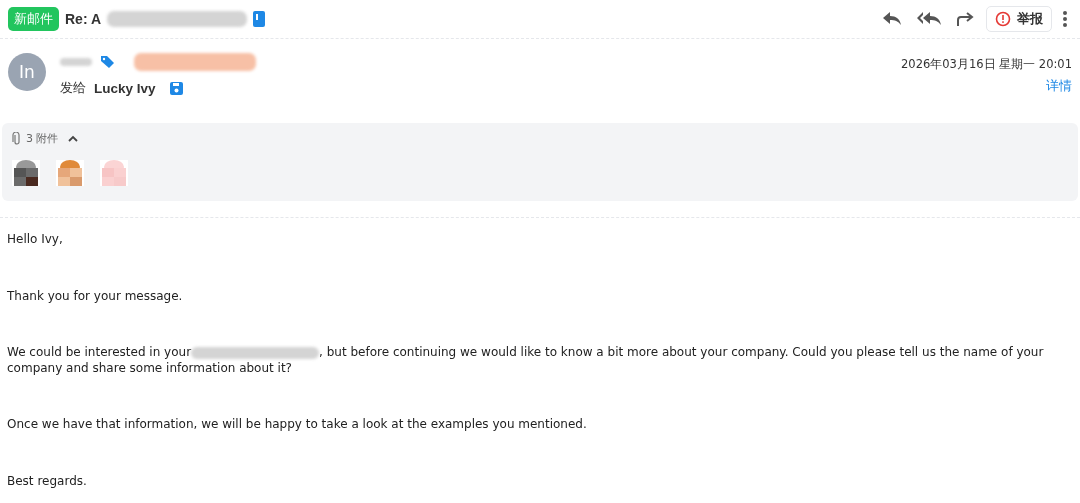 This screenshot has height=503, width=1080. What do you see at coordinates (95, 296) in the screenshot?
I see `body-paragraph: Thank you for your message.` at bounding box center [95, 296].